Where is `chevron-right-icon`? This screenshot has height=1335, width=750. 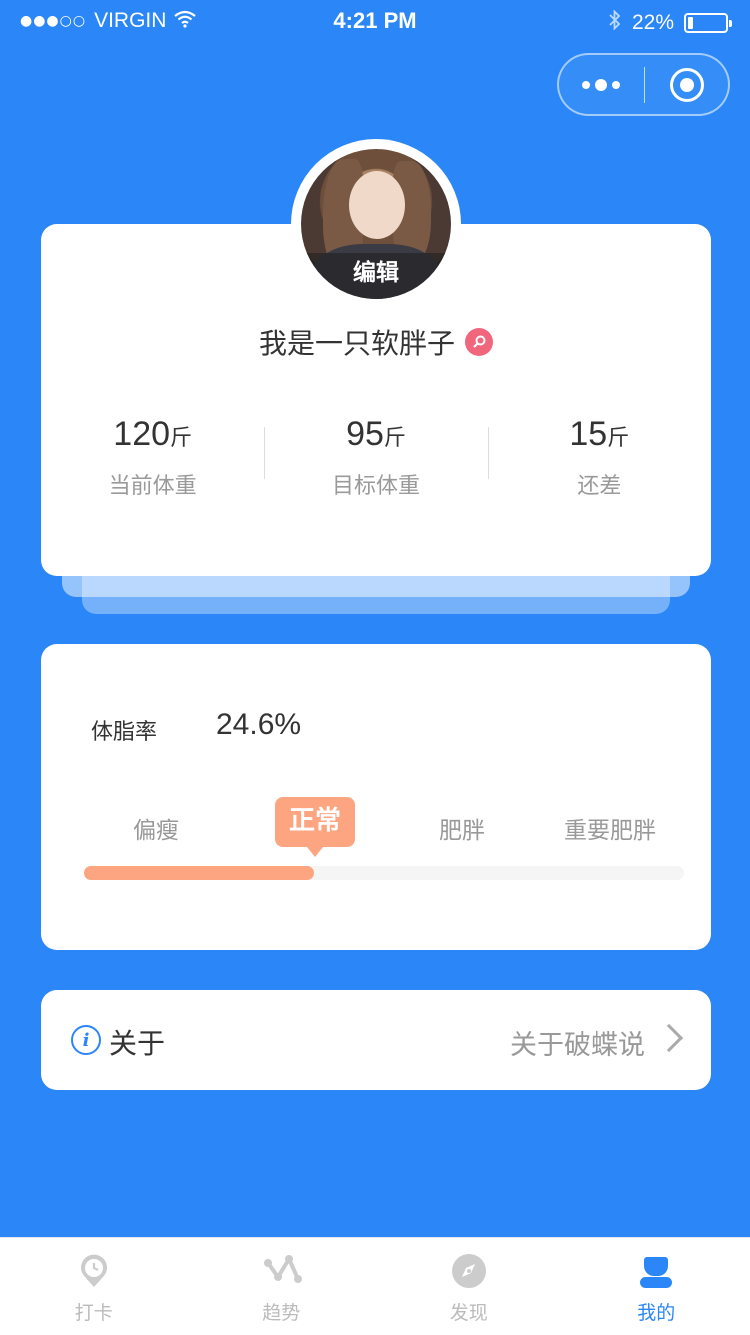 chevron-right-icon is located at coordinates (669, 1038).